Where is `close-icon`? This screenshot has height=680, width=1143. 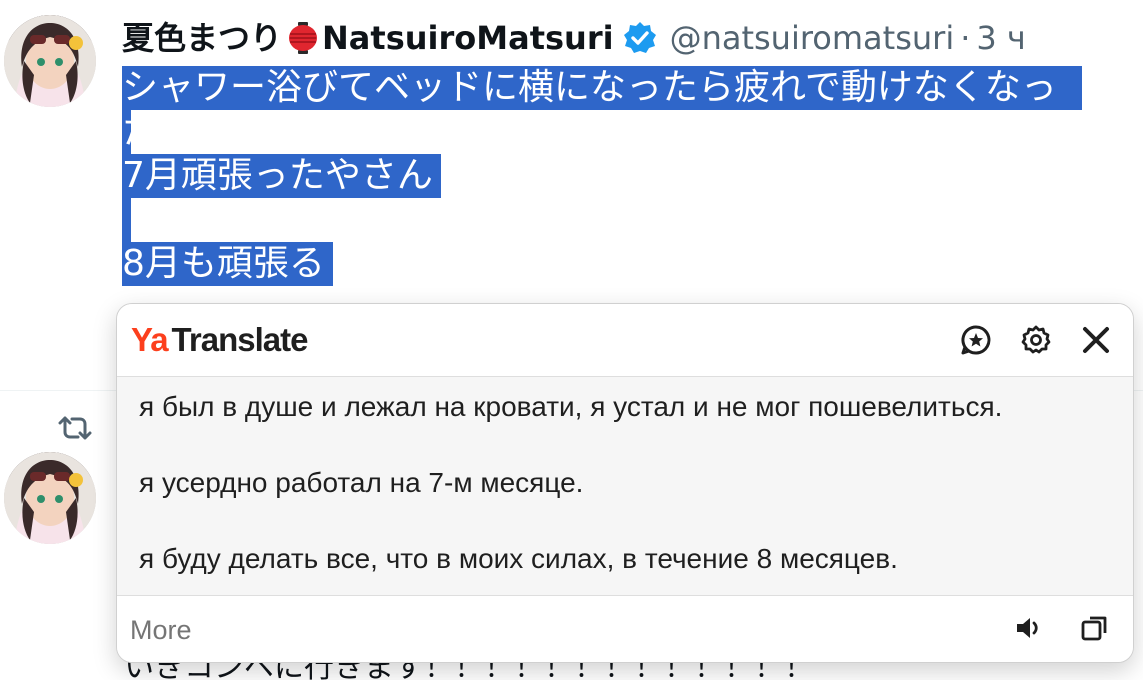
close-icon is located at coordinates (1096, 340).